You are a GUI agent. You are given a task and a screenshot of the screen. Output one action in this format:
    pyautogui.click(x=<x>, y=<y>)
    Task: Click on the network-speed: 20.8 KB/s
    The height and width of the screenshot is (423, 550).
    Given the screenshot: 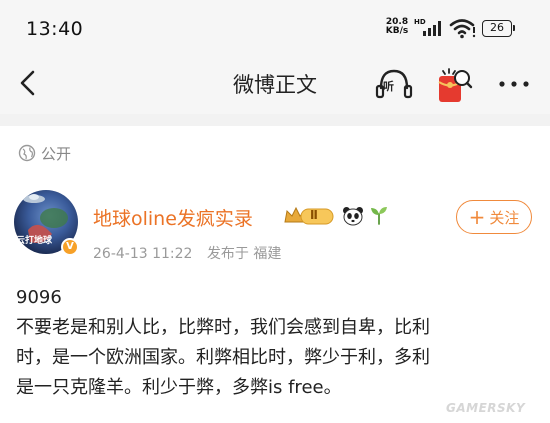 What is the action you would take?
    pyautogui.click(x=397, y=27)
    